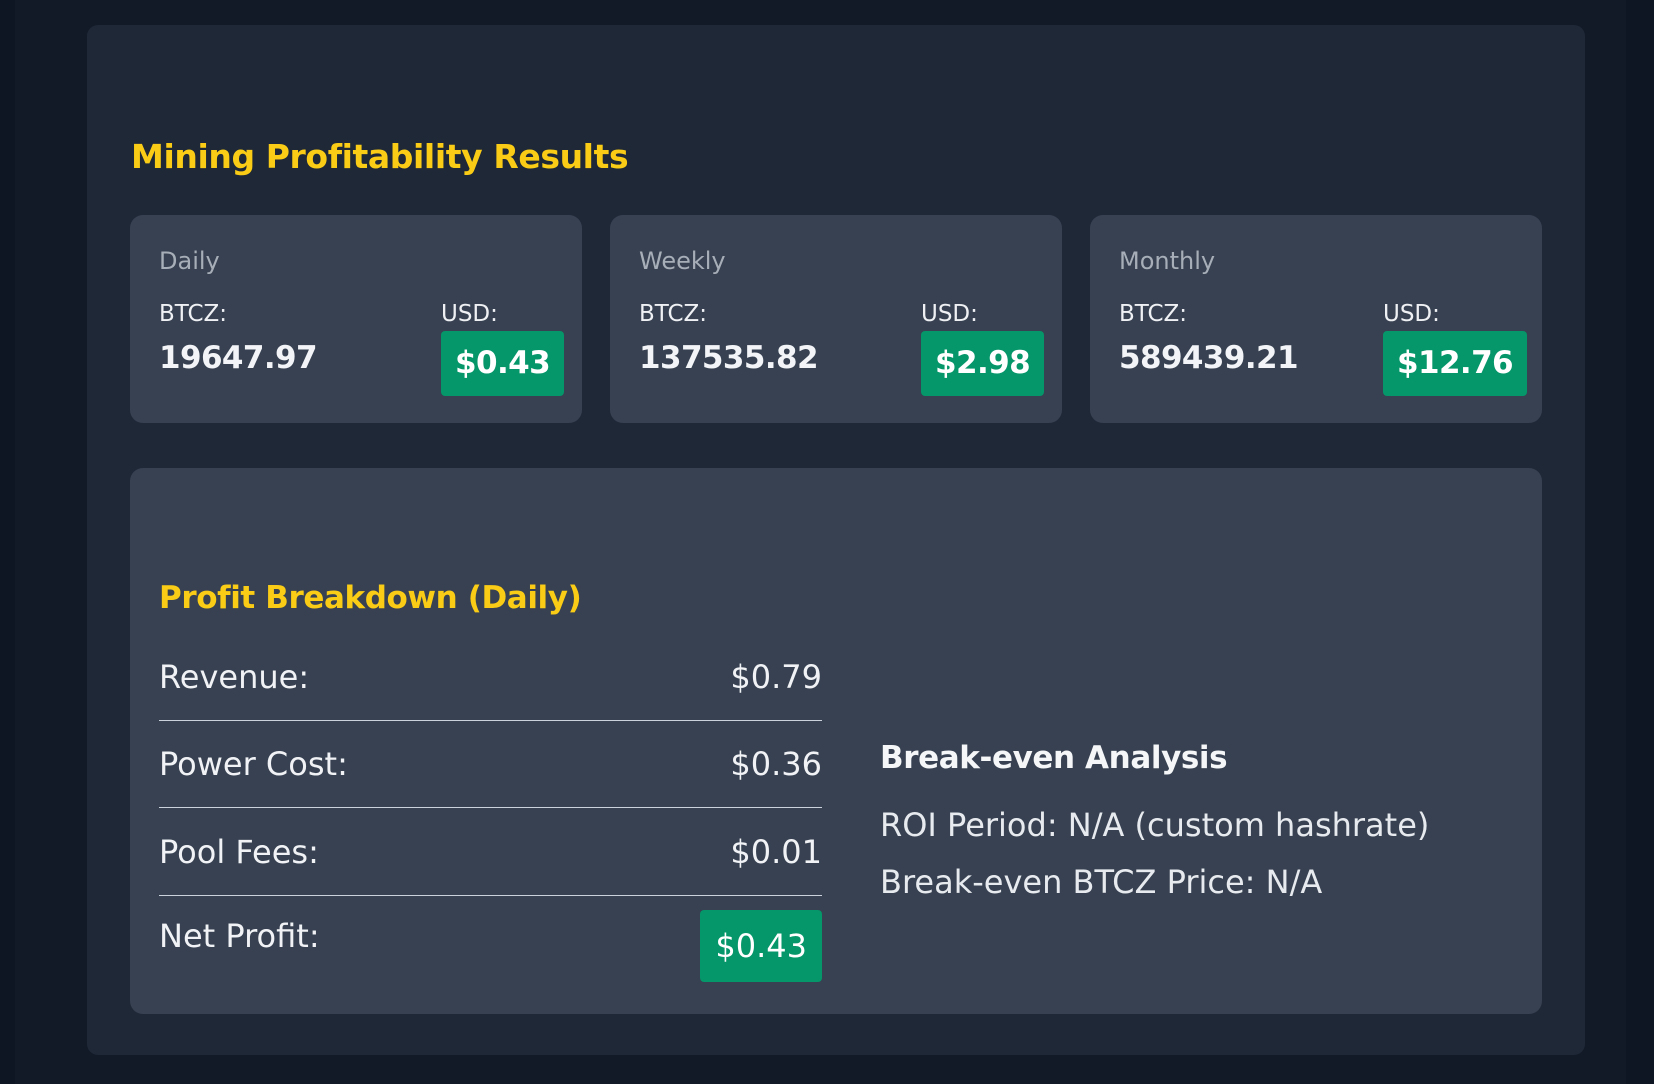 The width and height of the screenshot is (1654, 1084). I want to click on net-profit-row: Net Profit: $0.43, so click(490, 939).